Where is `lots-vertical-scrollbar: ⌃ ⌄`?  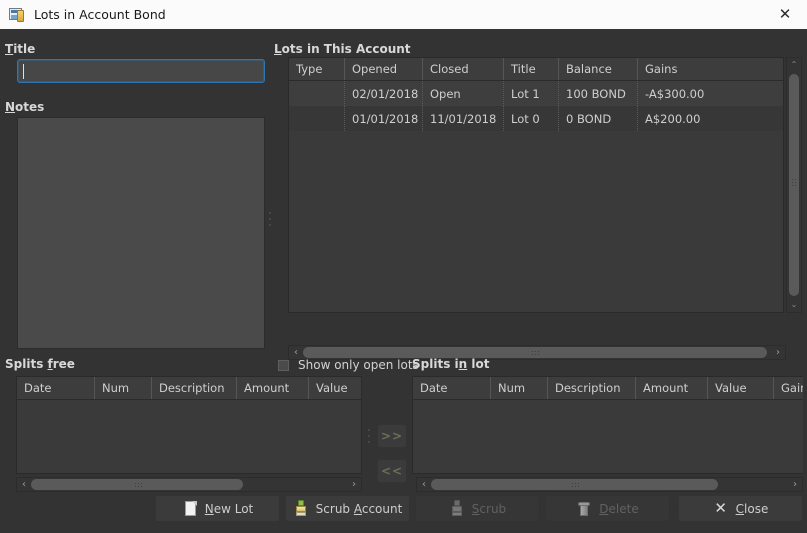 lots-vertical-scrollbar: ⌃ ⌄ is located at coordinates (794, 185).